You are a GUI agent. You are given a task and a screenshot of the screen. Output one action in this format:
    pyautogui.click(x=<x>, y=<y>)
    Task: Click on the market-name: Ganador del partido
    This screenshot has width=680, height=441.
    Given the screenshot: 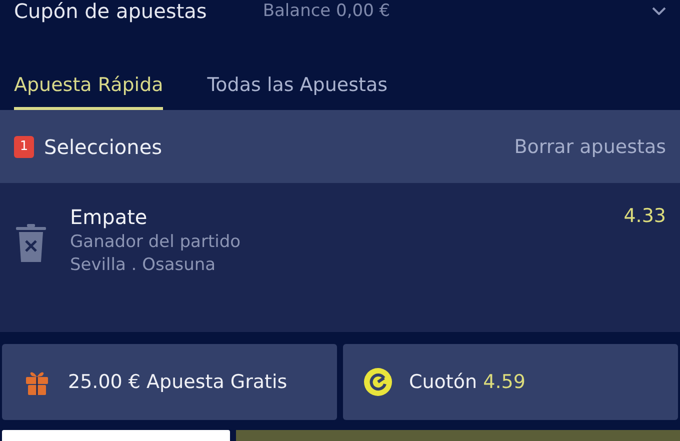 What is the action you would take?
    pyautogui.click(x=155, y=242)
    